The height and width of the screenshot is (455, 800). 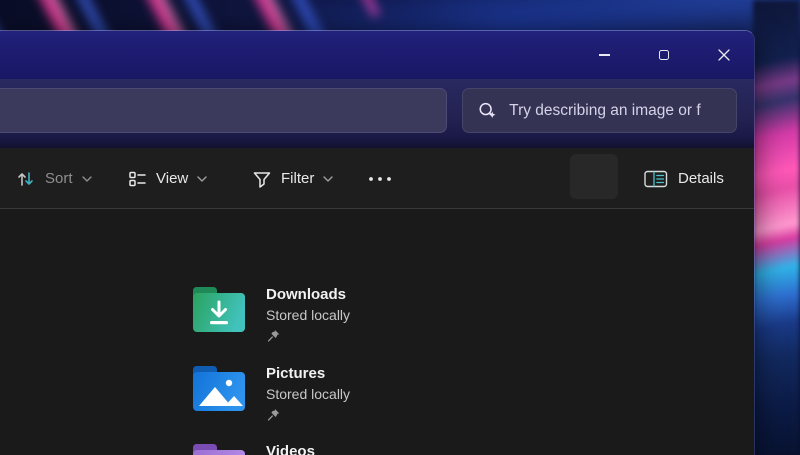 I want to click on file-item-pictures: Pictures Stored locally, so click(x=270, y=392).